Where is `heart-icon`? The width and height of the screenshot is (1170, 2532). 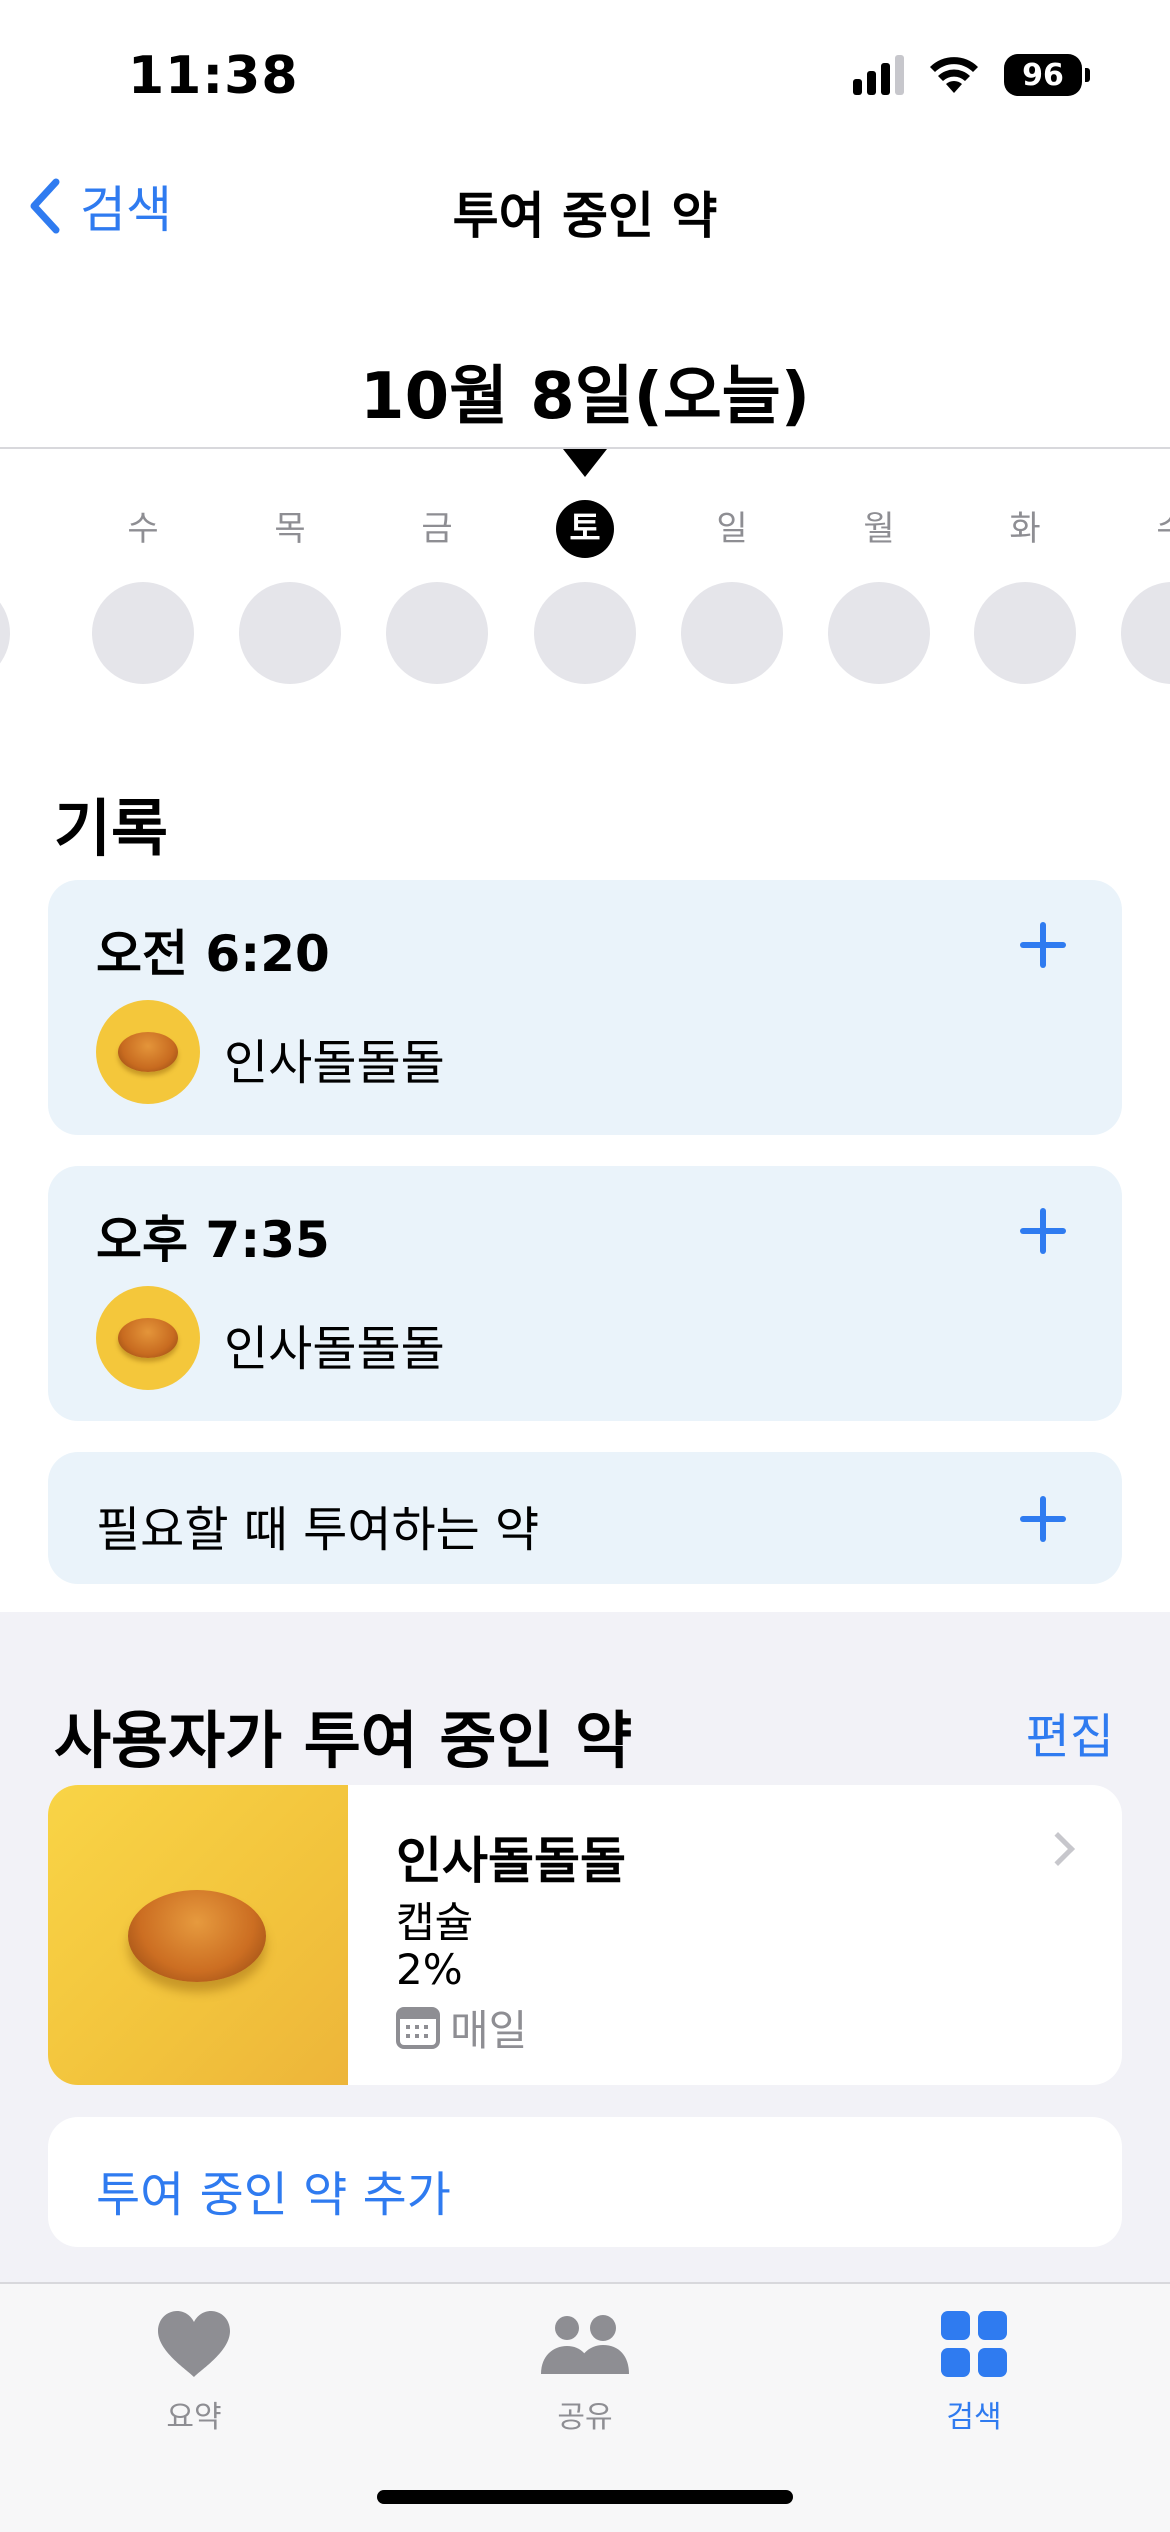
heart-icon is located at coordinates (194, 2344).